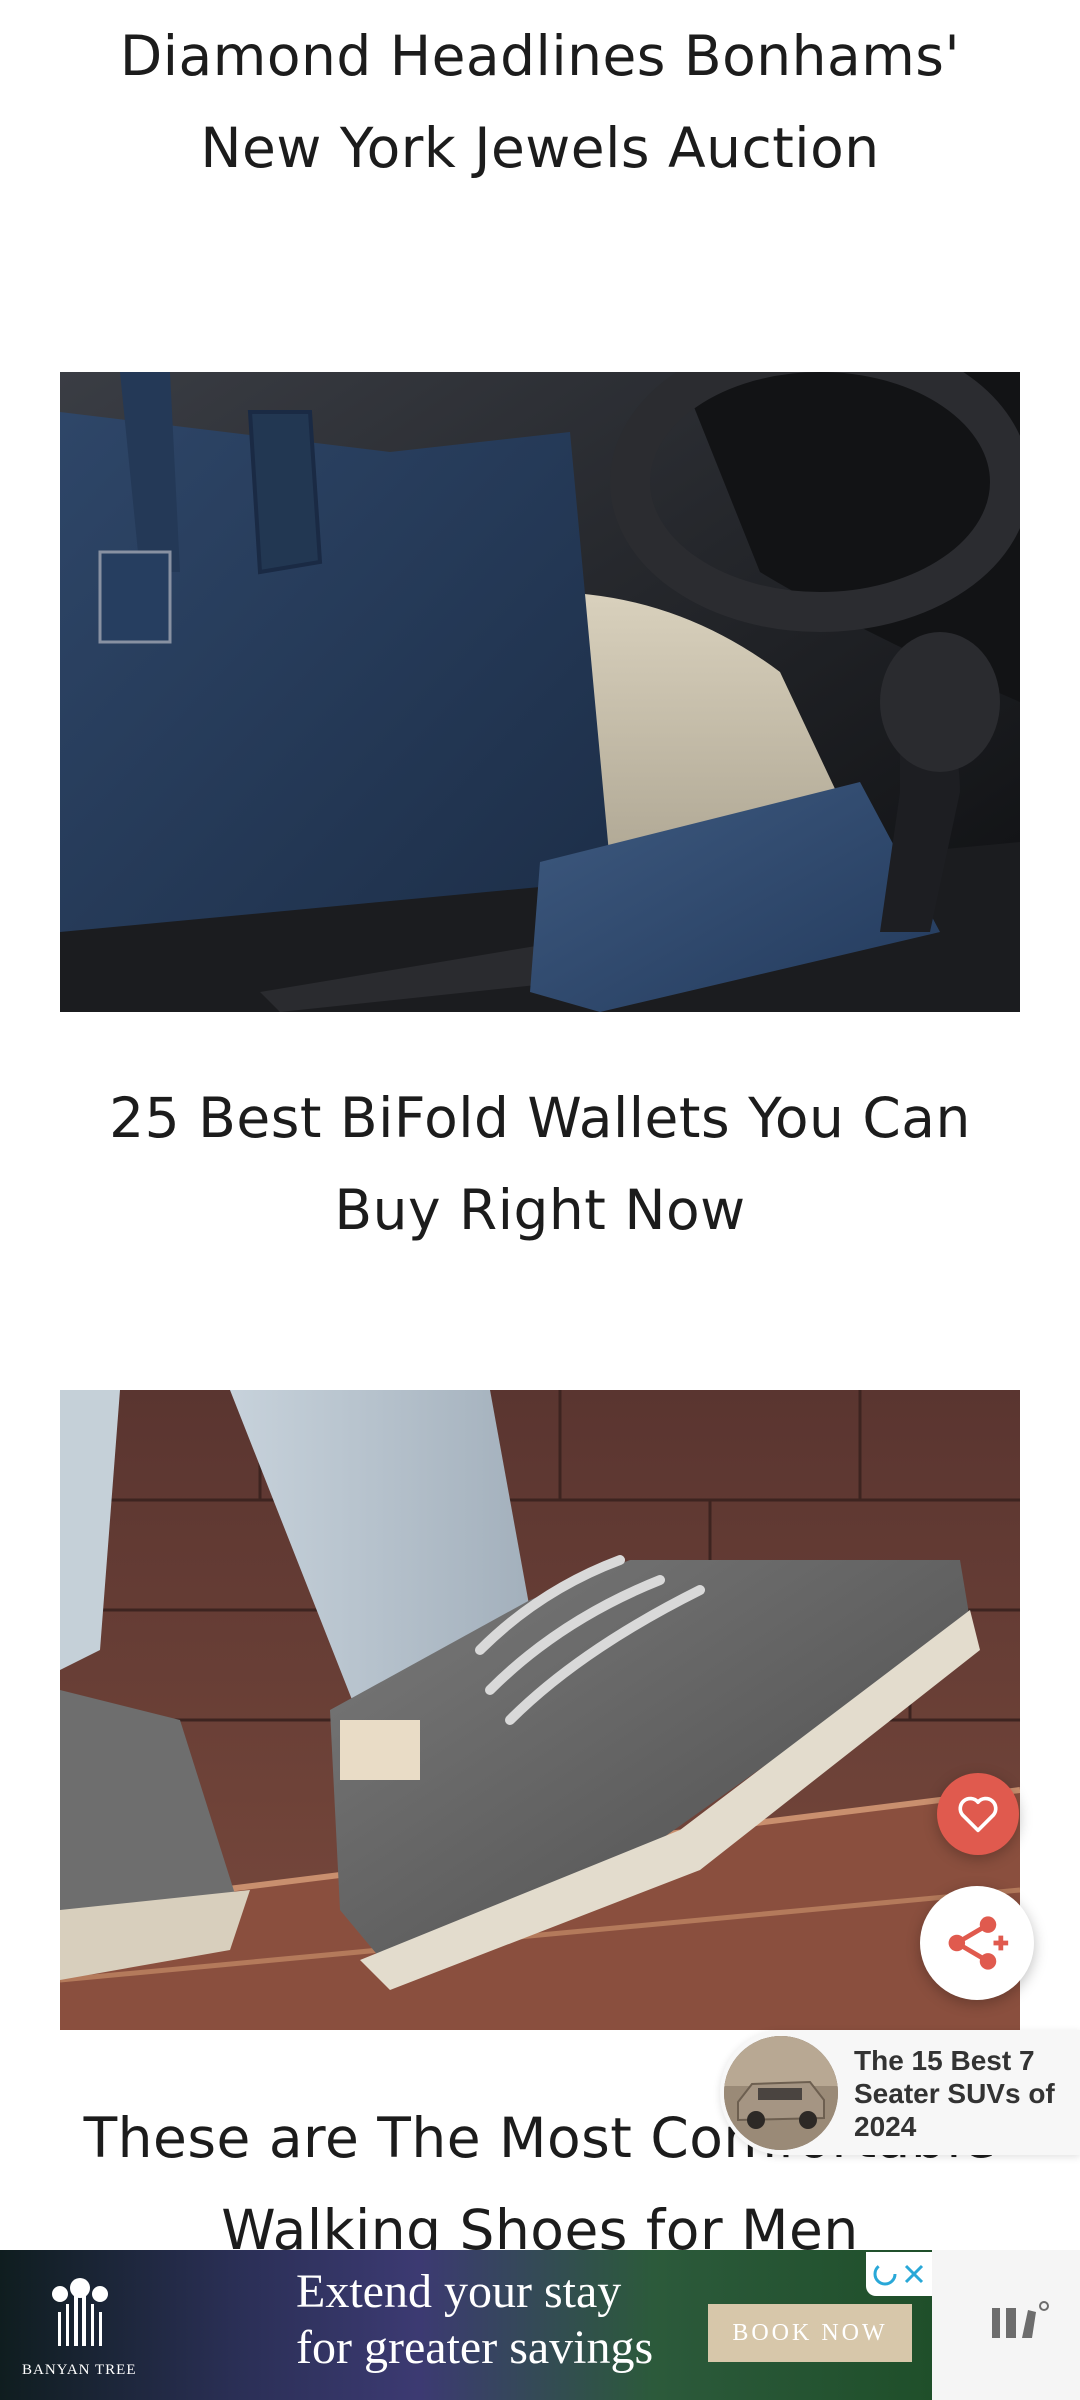 Image resolution: width=1080 pixels, height=2400 pixels. I want to click on share-button, so click(977, 1943).